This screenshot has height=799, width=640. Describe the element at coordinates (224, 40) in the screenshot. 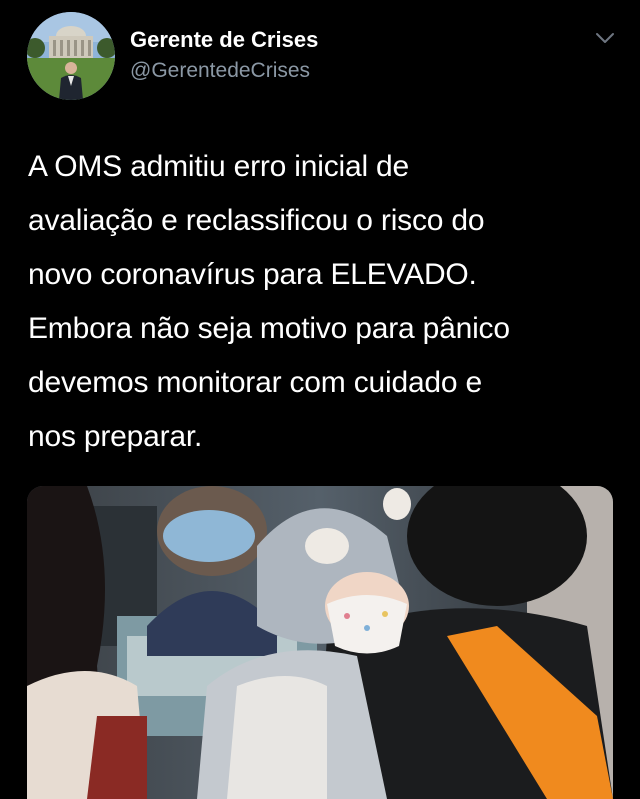

I see `display-name: Gerente de Crises` at that location.